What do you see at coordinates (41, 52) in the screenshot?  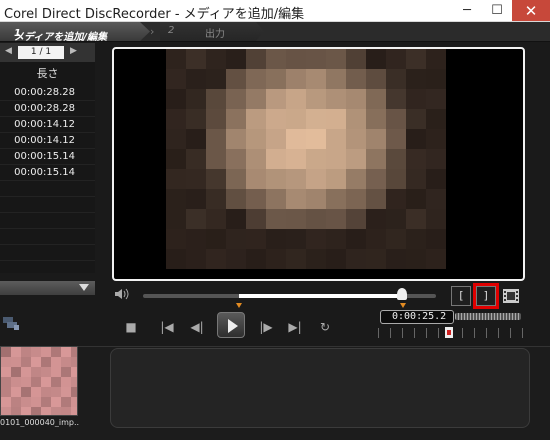 I see `page-indicator: 1 / 1` at bounding box center [41, 52].